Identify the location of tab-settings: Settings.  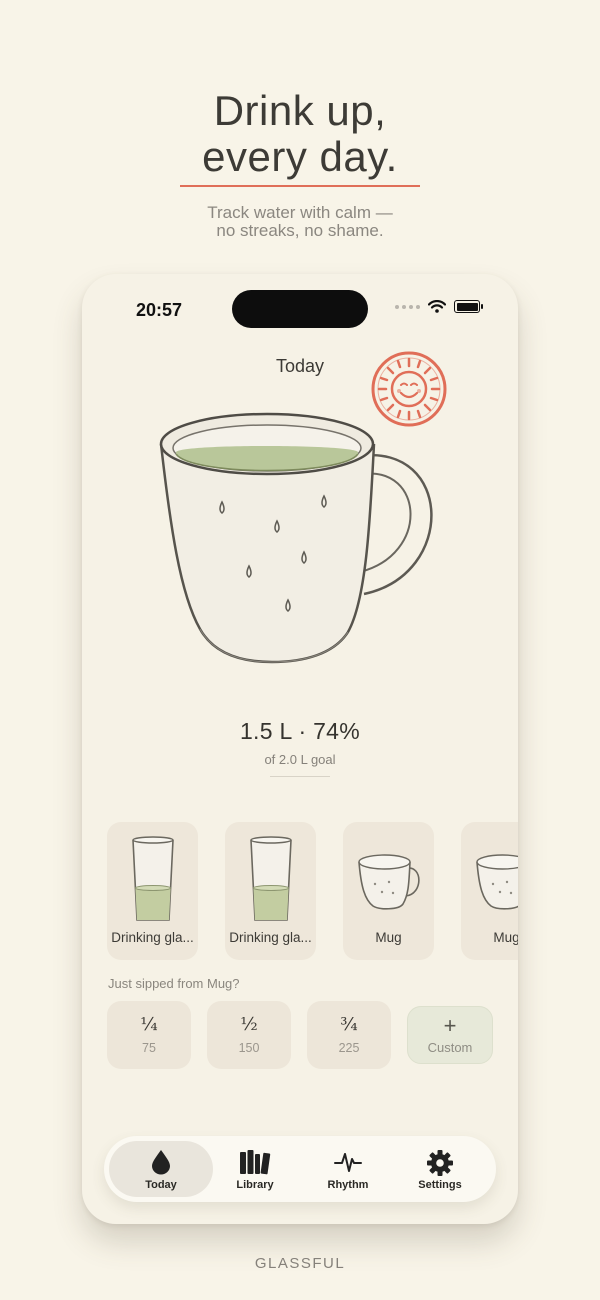
(440, 1169).